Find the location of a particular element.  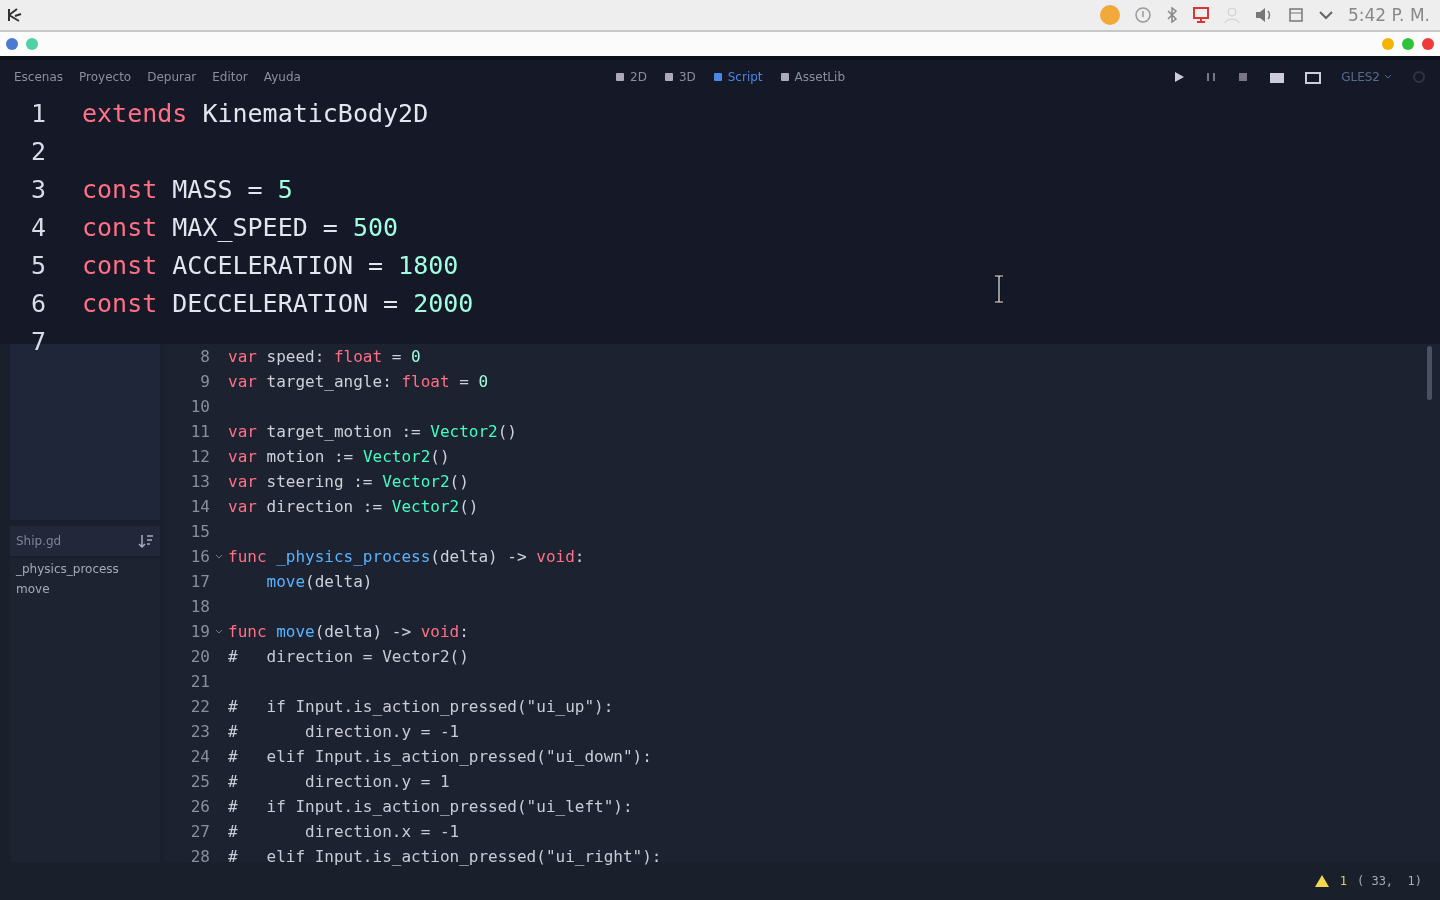

code-line: # direction = Vector2() is located at coordinates (348, 656).